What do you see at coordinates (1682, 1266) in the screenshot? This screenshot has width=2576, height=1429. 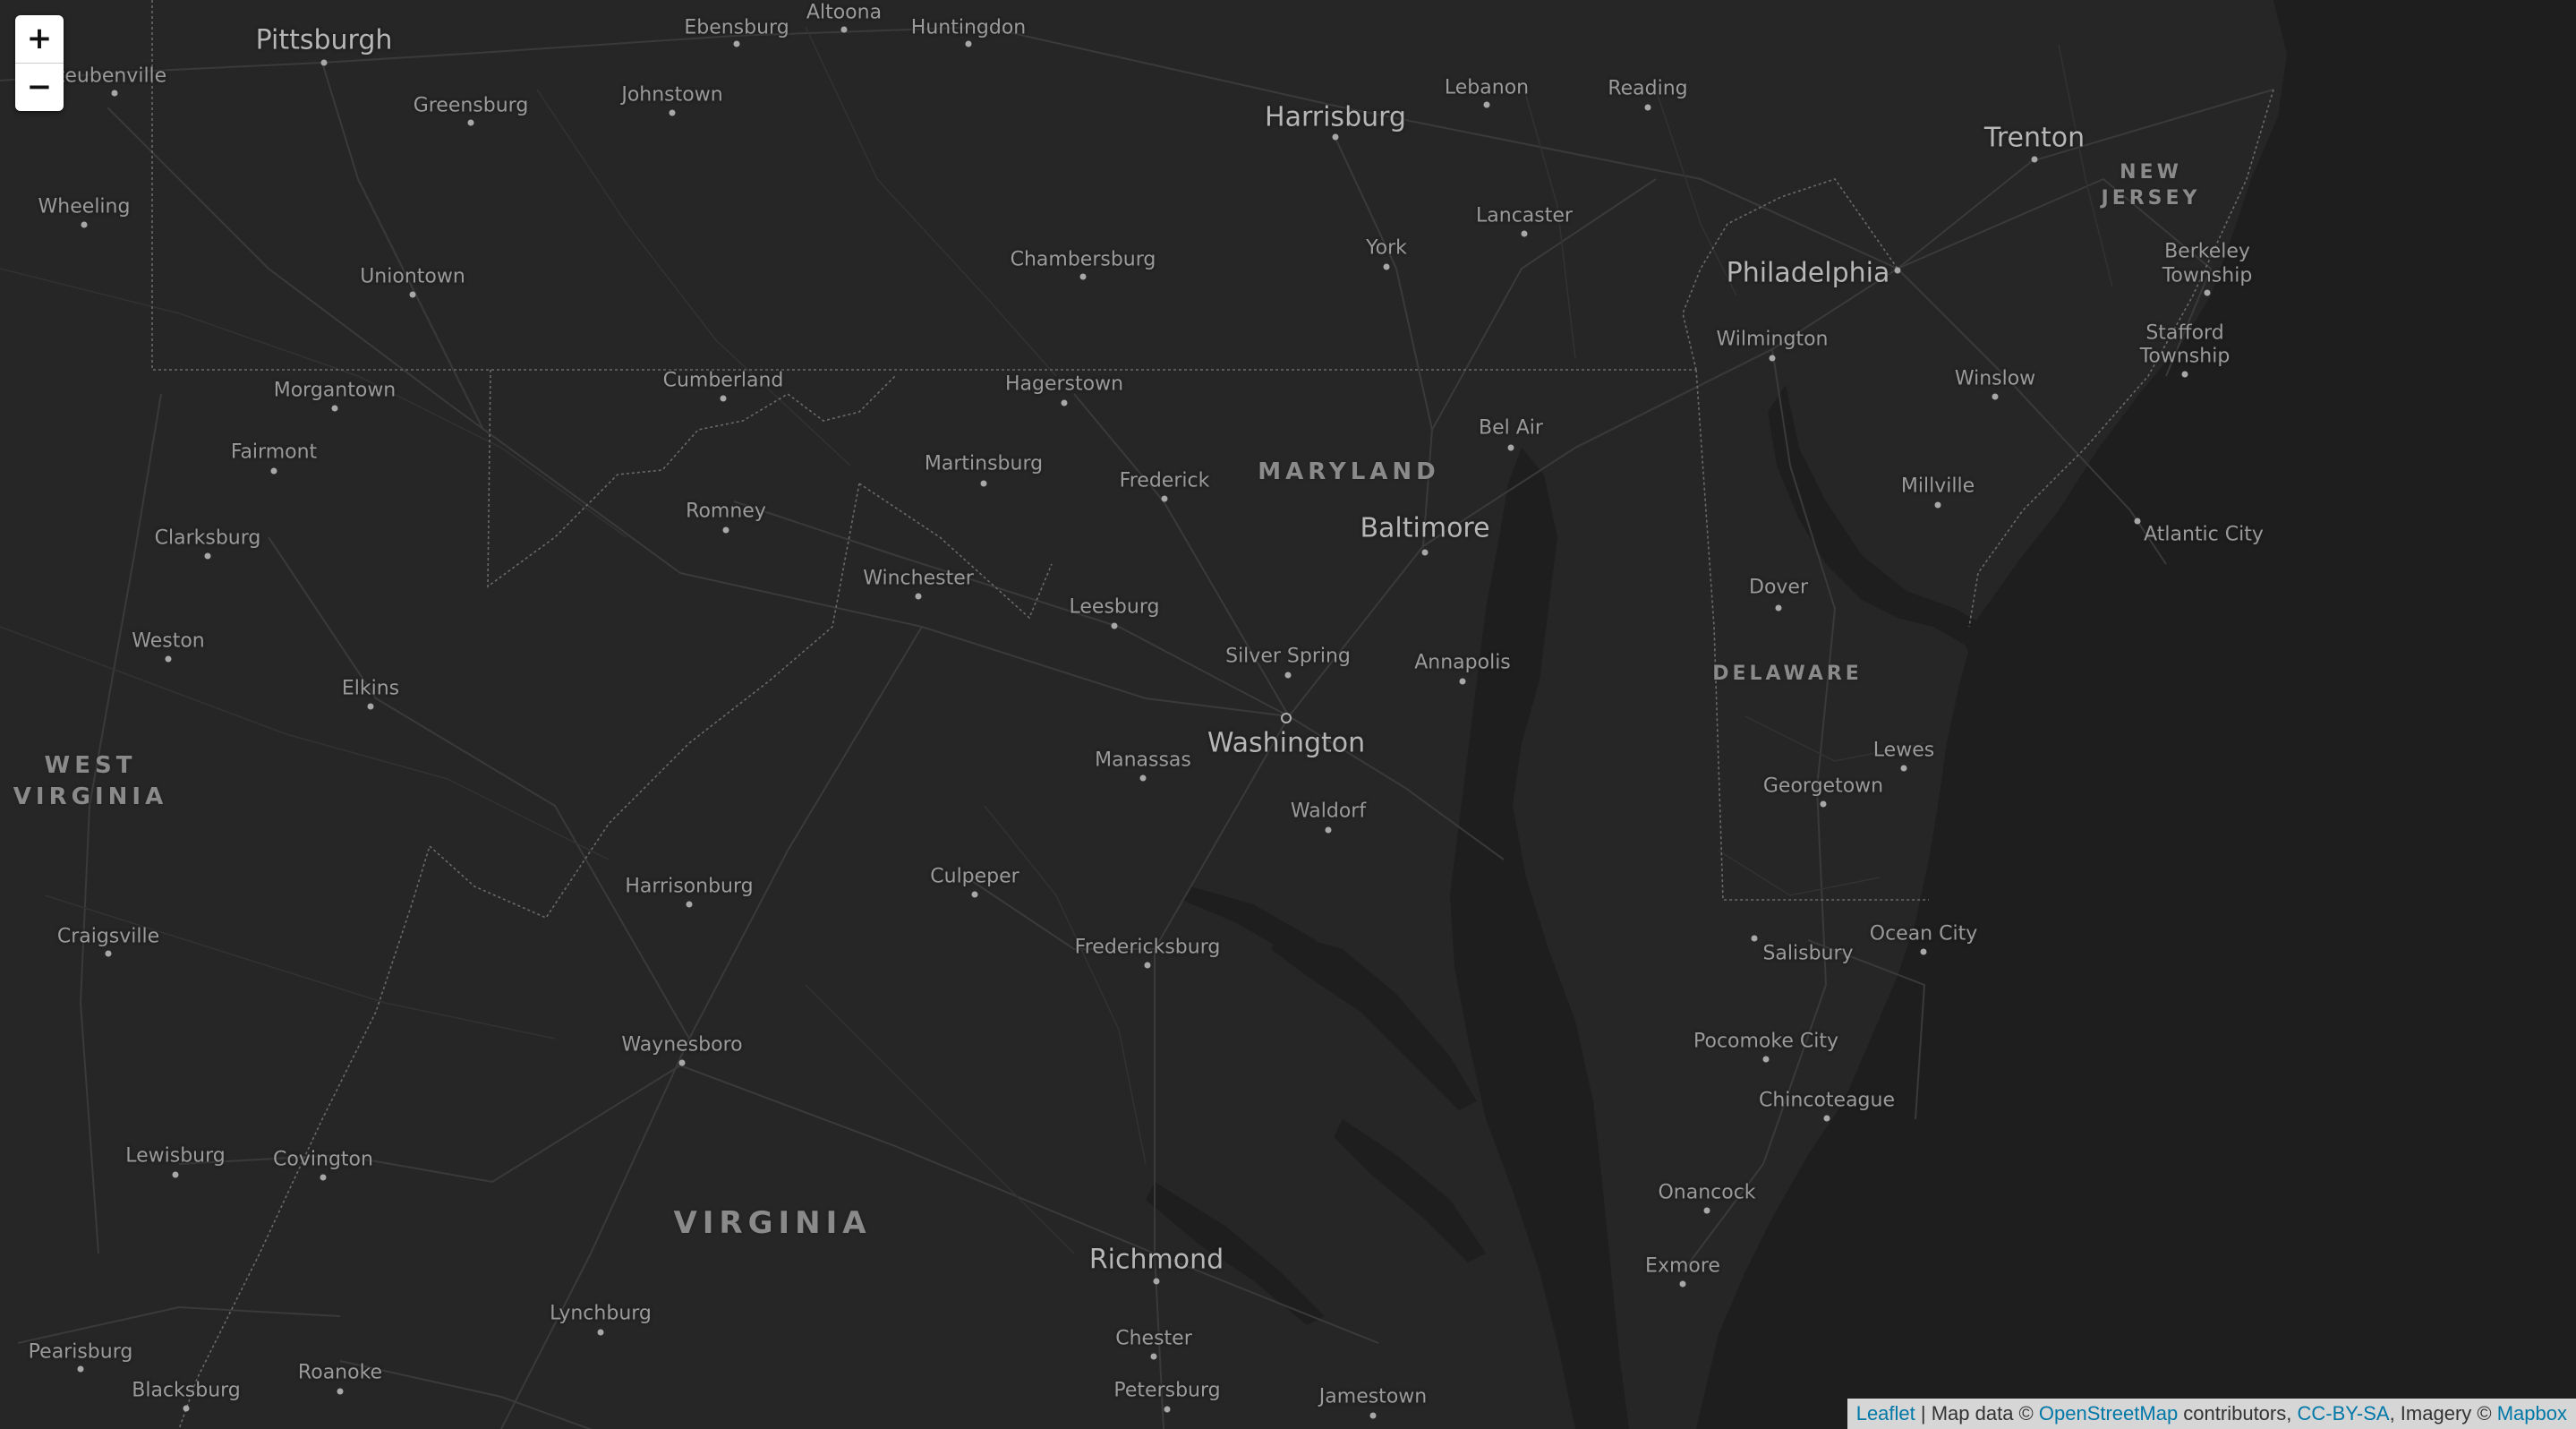 I see `city-label-exmore: Exmore` at bounding box center [1682, 1266].